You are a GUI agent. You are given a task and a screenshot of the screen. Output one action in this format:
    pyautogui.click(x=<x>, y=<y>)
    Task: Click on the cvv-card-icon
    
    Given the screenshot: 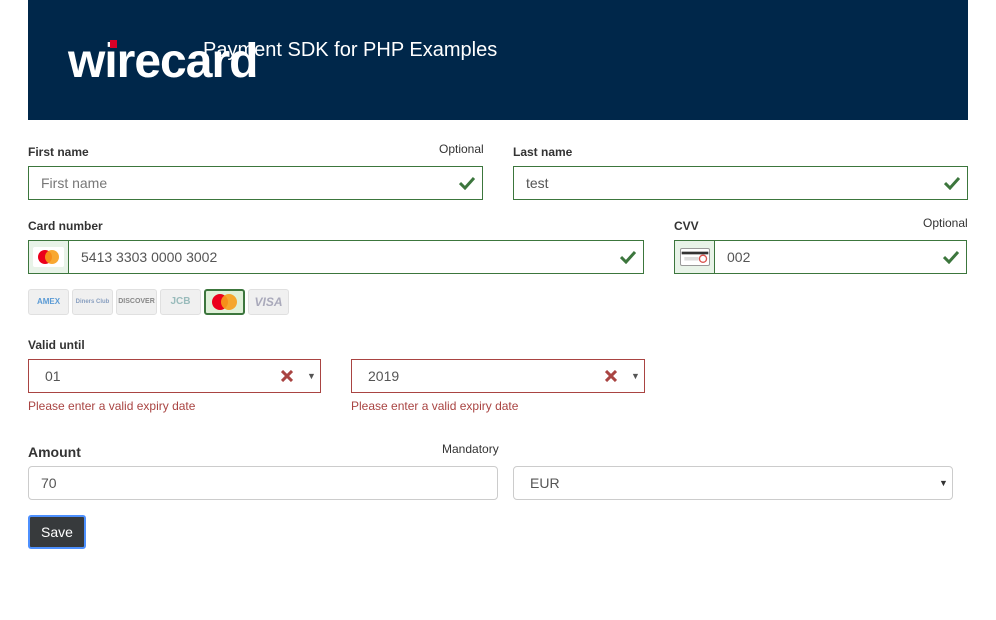 What is the action you would take?
    pyautogui.click(x=695, y=257)
    